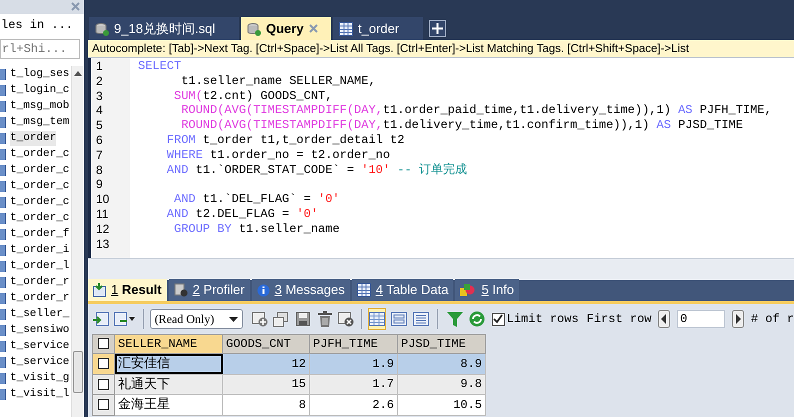 The width and height of the screenshot is (794, 417). What do you see at coordinates (289, 364) in the screenshot?
I see `table-row: 汇安佳信 12 1.9 8.9` at bounding box center [289, 364].